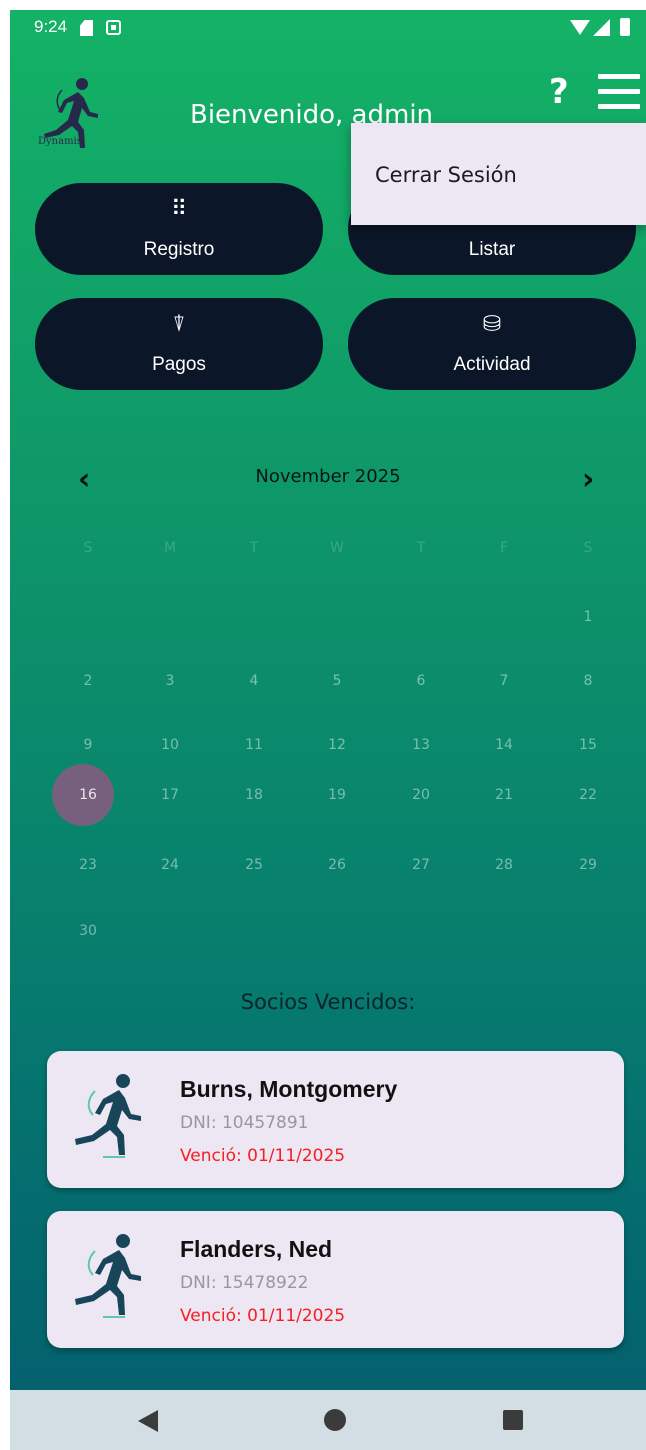 This screenshot has width=646, height=1450. Describe the element at coordinates (179, 229) in the screenshot. I see `registro-button: ⠿ Registro` at that location.